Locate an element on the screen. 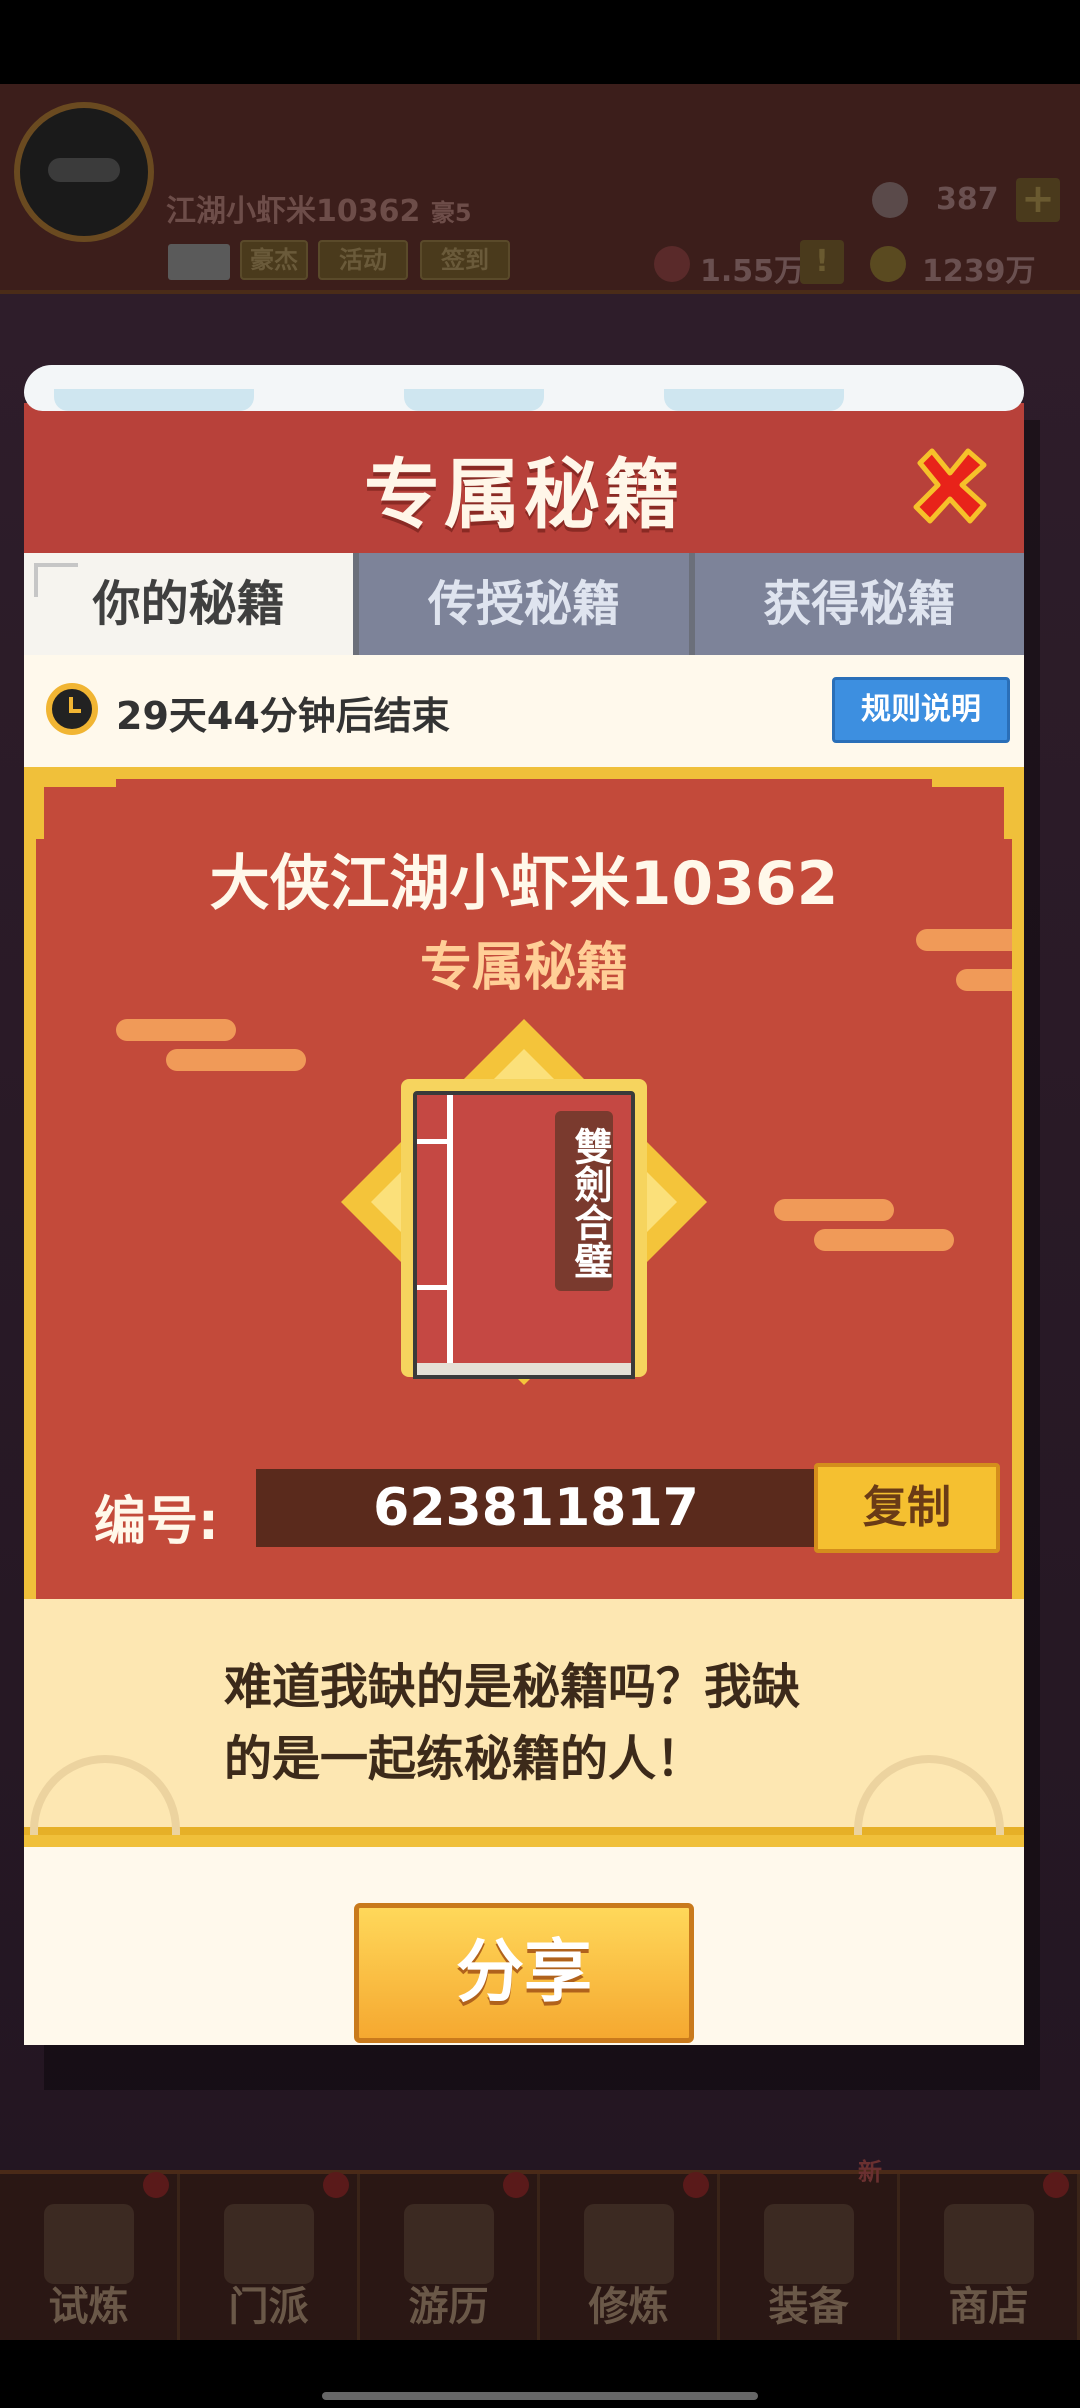  power-alert-button: ! is located at coordinates (822, 262).